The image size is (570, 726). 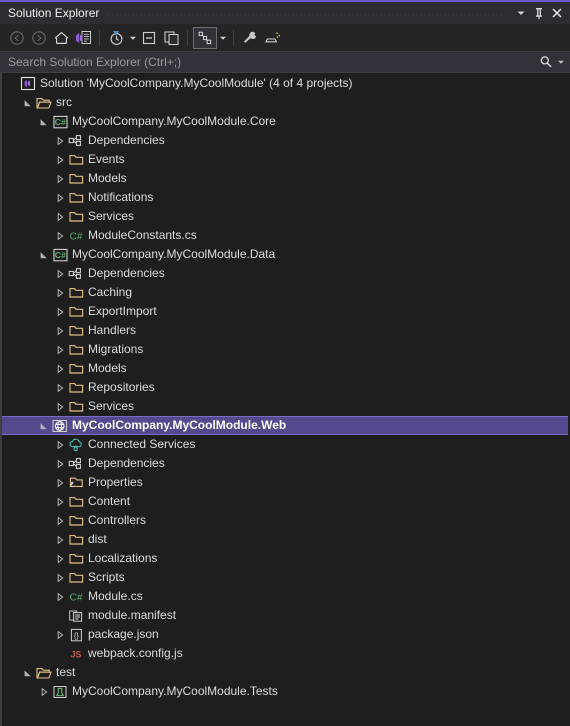 I want to click on show-all-files-button, so click(x=205, y=37).